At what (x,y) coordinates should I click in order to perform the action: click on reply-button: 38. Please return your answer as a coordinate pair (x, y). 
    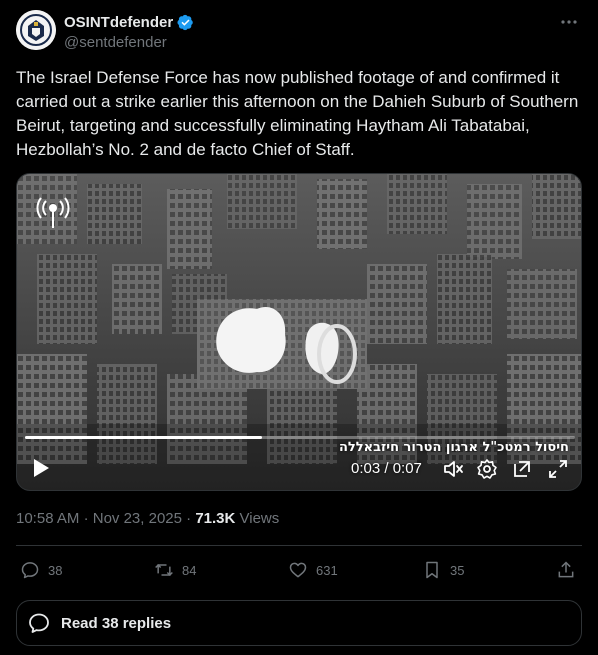
    Looking at the image, I should click on (41, 570).